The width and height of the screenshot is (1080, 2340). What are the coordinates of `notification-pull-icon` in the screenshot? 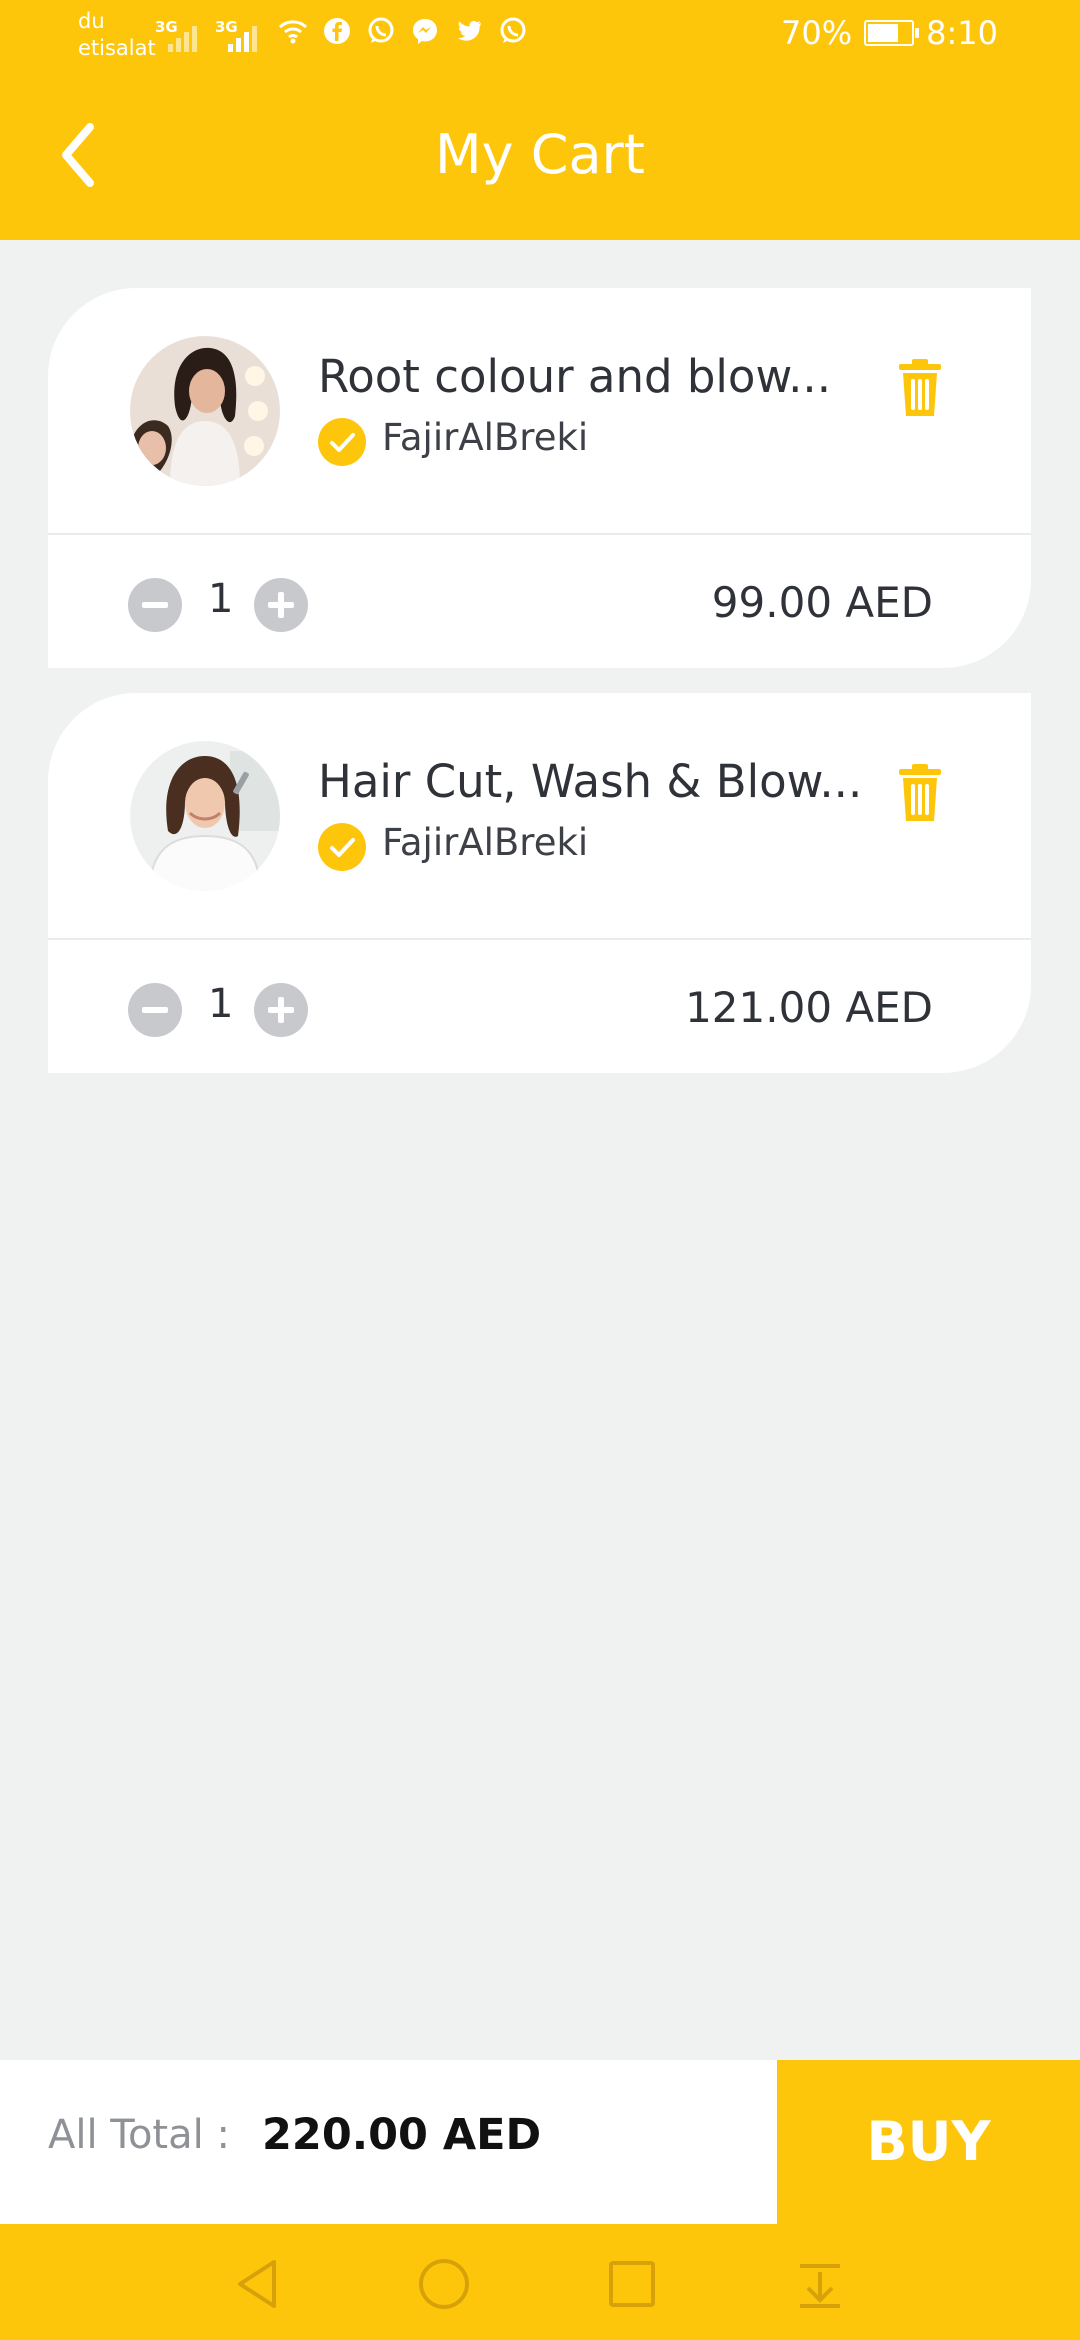 It's located at (820, 2284).